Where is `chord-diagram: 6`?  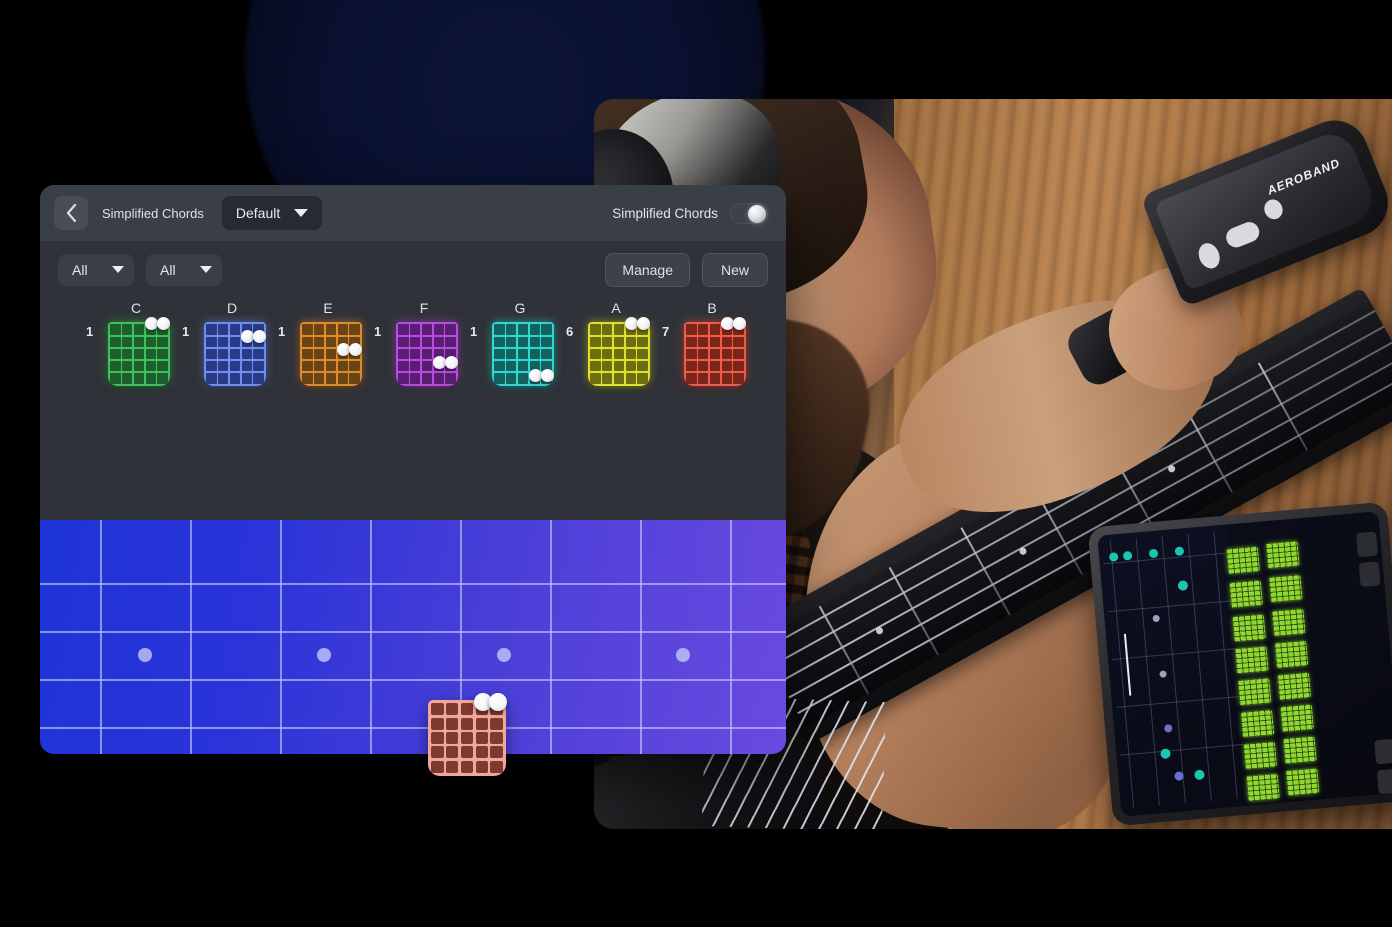
chord-diagram: 6 is located at coordinates (608, 353).